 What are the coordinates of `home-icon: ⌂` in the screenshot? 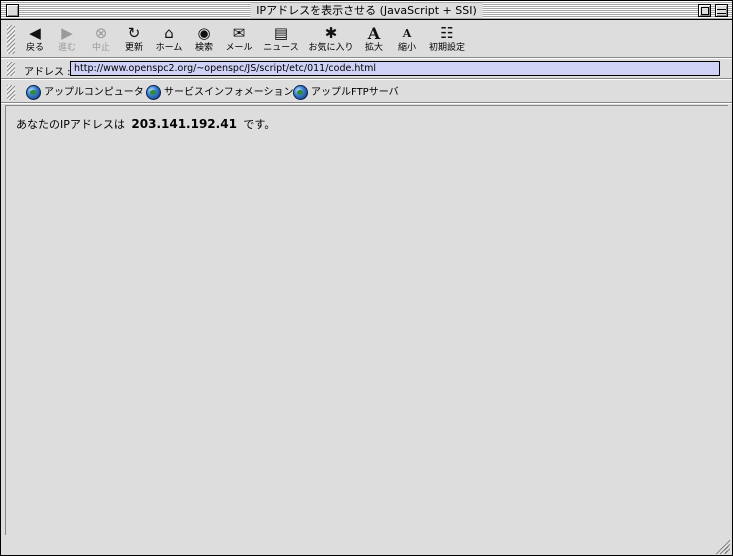 It's located at (169, 33).